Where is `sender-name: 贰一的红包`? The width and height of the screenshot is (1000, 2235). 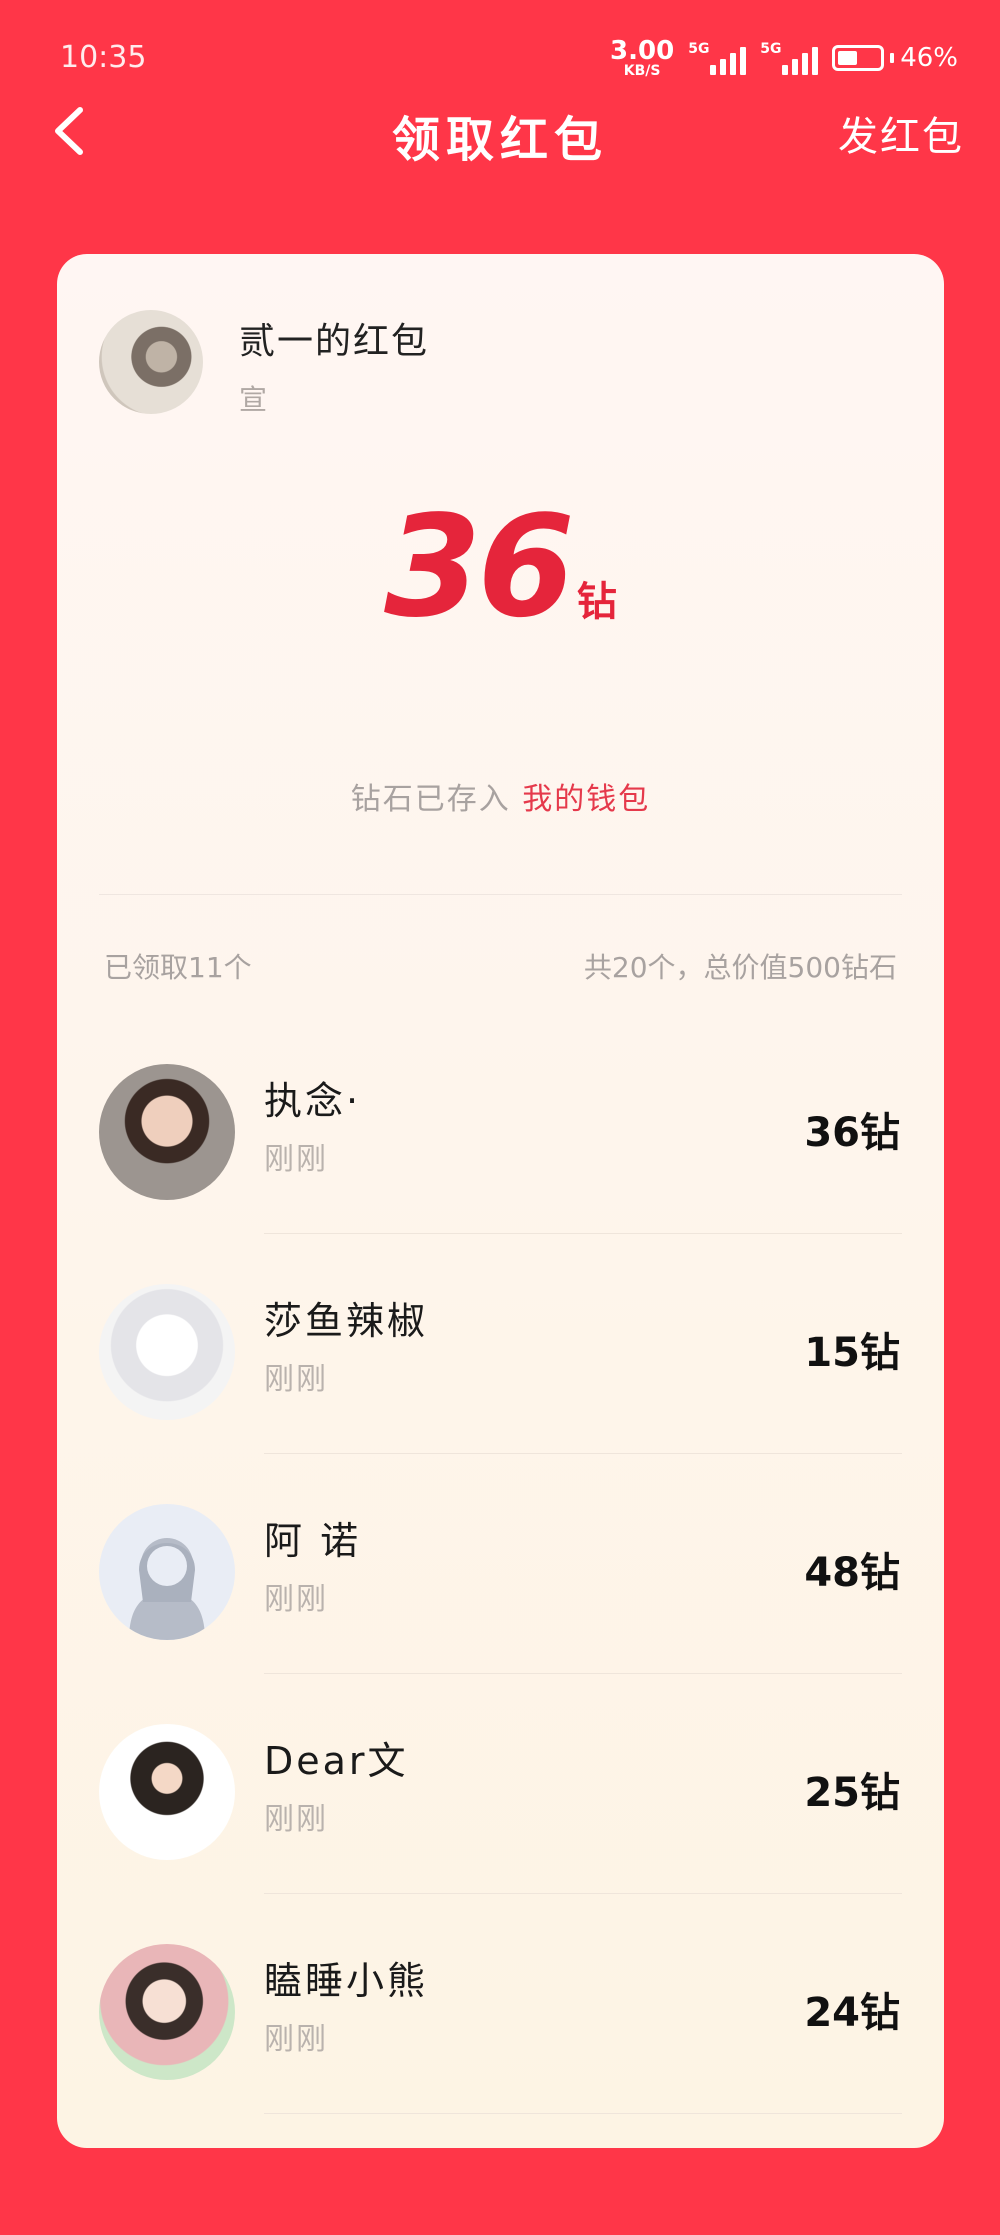 sender-name: 贰一的红包 is located at coordinates (334, 341).